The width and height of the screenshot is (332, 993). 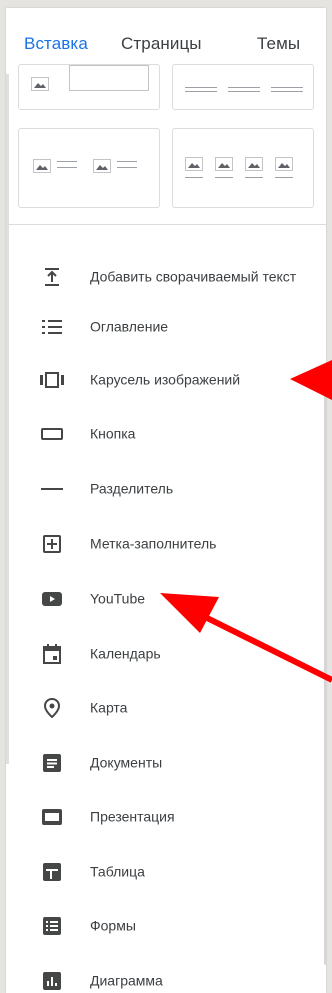 I want to click on item-youtube: YouTube, so click(x=166, y=599).